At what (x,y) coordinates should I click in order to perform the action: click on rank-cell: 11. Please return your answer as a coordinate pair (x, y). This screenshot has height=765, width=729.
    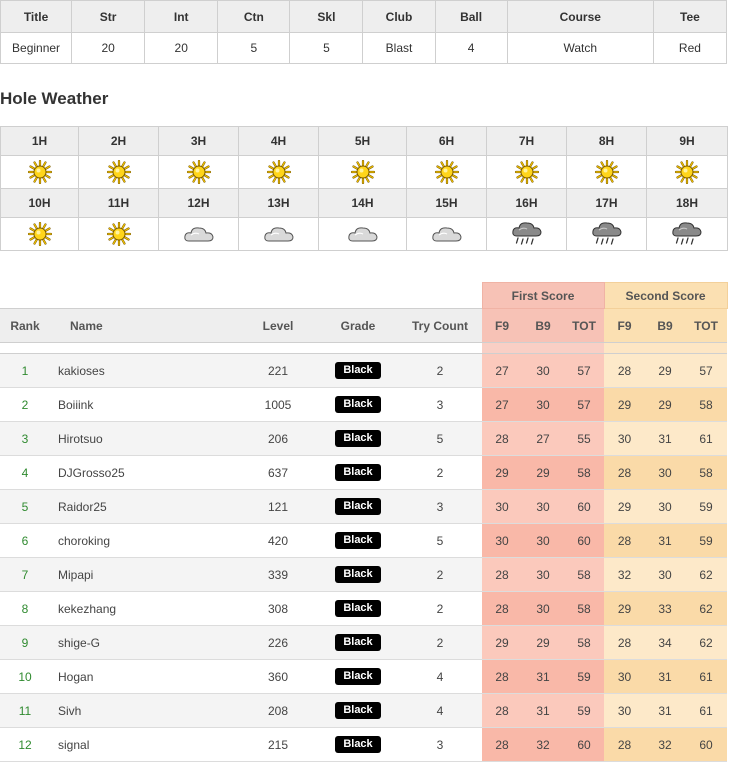
    Looking at the image, I should click on (25, 710).